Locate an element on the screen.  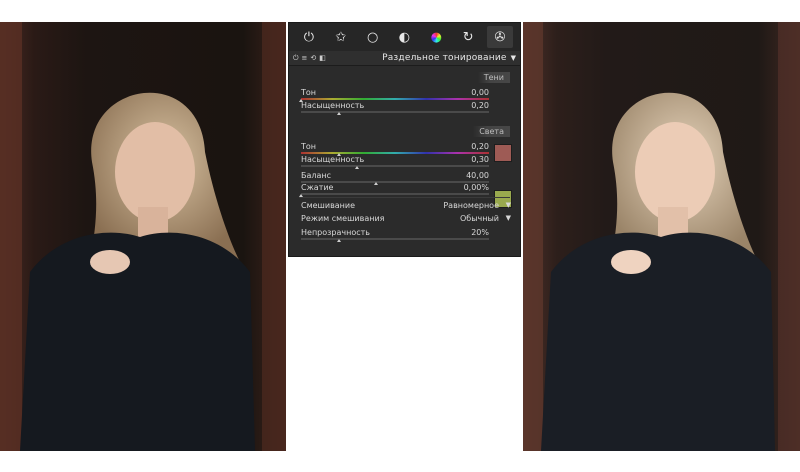
shadows-saturation-value: 0,20 is located at coordinates (480, 105).